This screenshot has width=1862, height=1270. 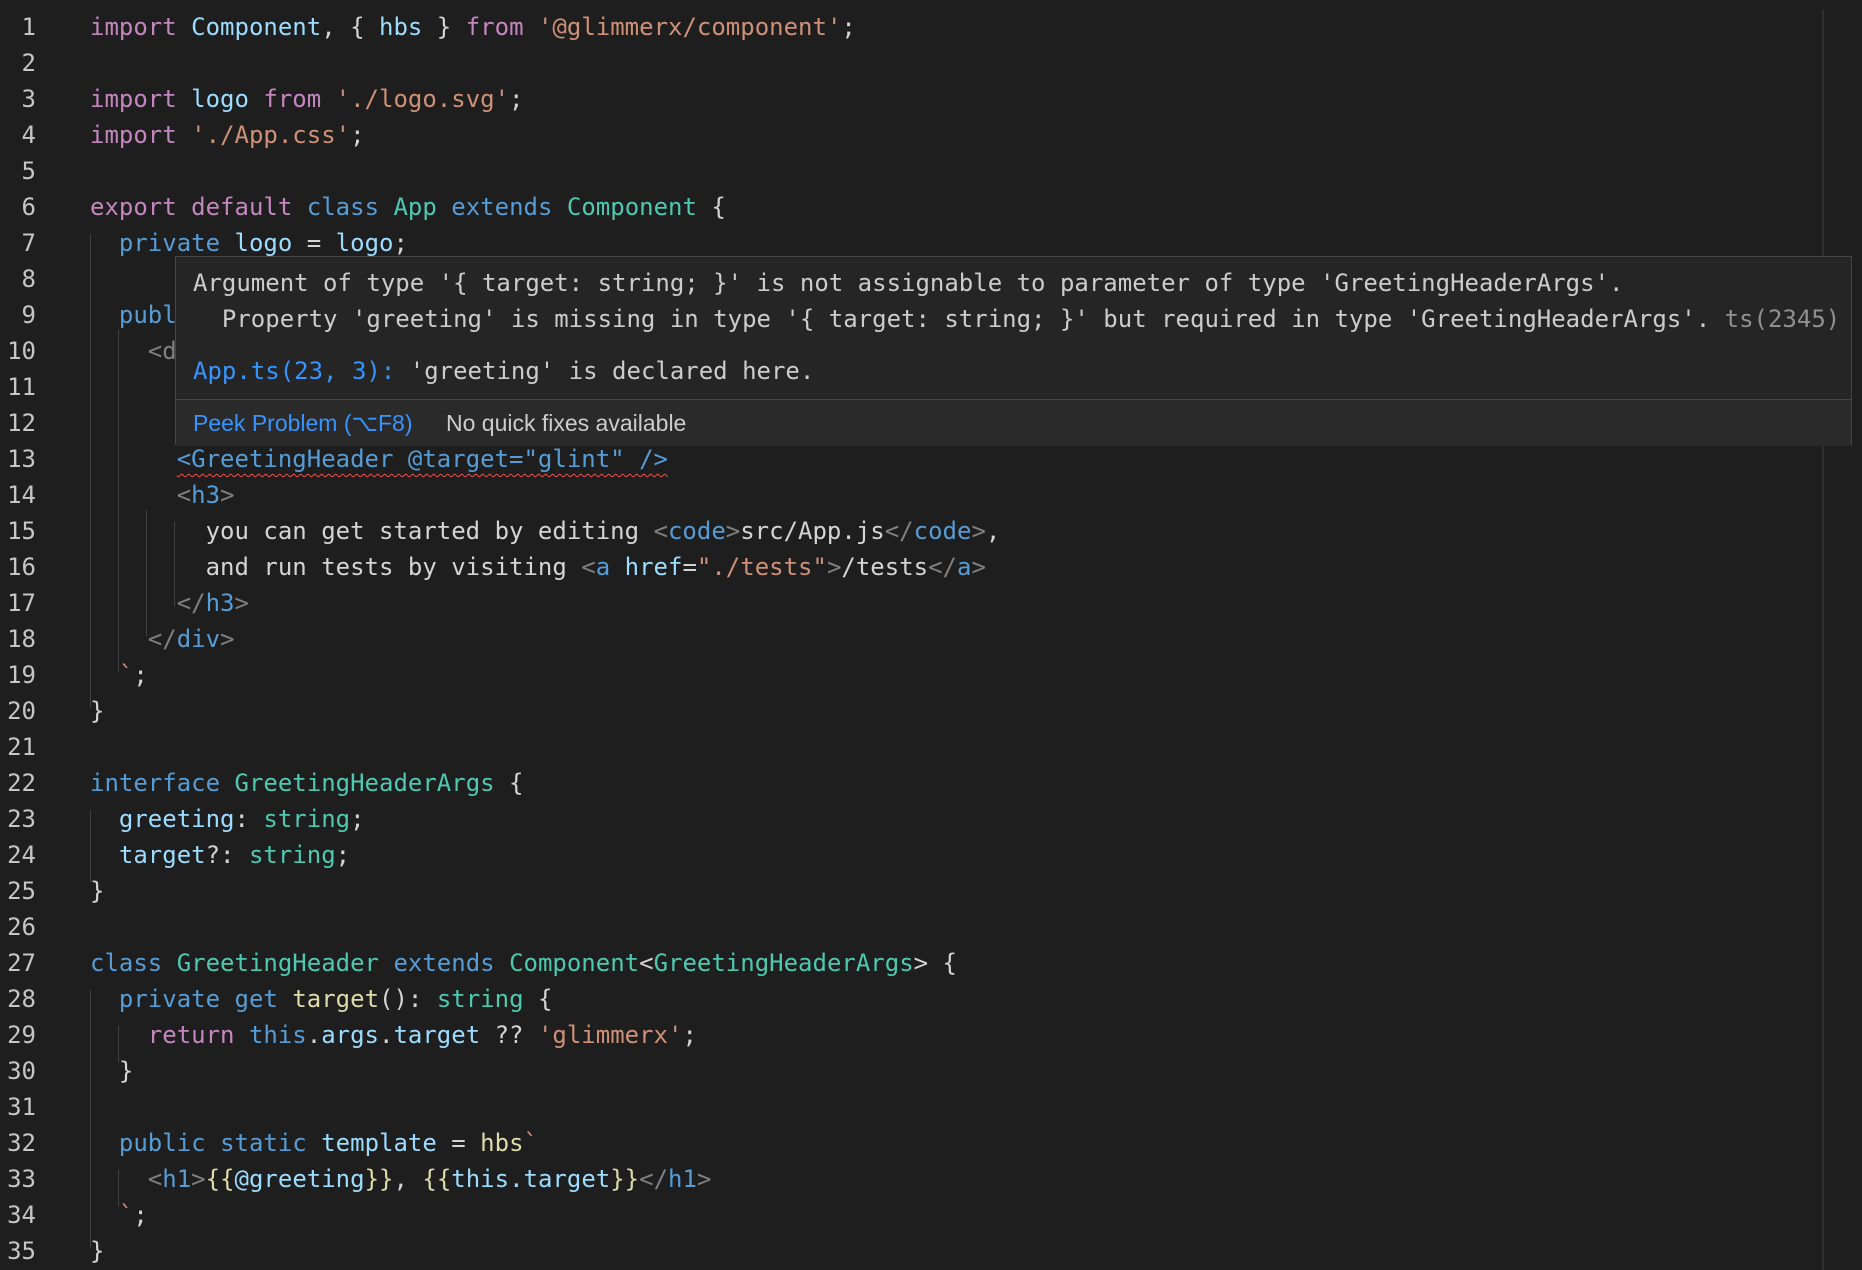 What do you see at coordinates (220, 1179) in the screenshot?
I see `function-token: {{` at bounding box center [220, 1179].